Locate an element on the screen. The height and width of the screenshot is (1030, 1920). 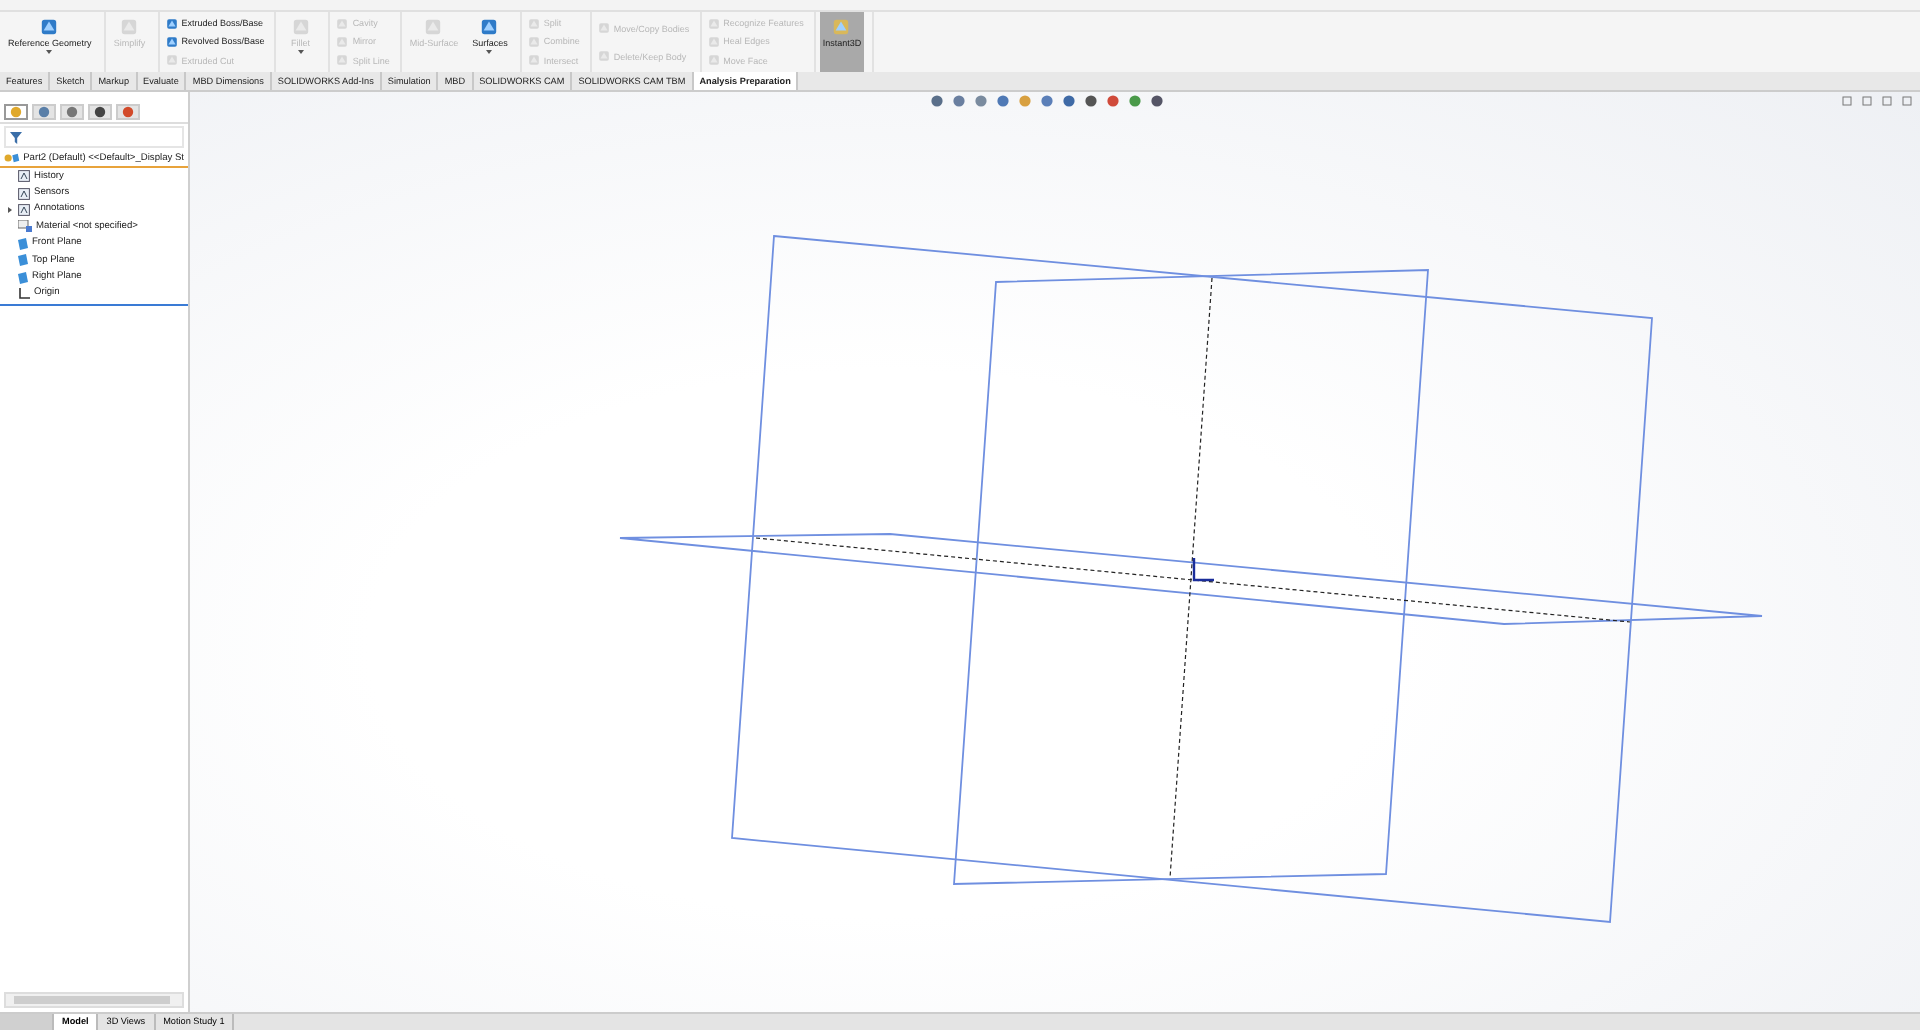
filter-field is located at coordinates (94, 137).